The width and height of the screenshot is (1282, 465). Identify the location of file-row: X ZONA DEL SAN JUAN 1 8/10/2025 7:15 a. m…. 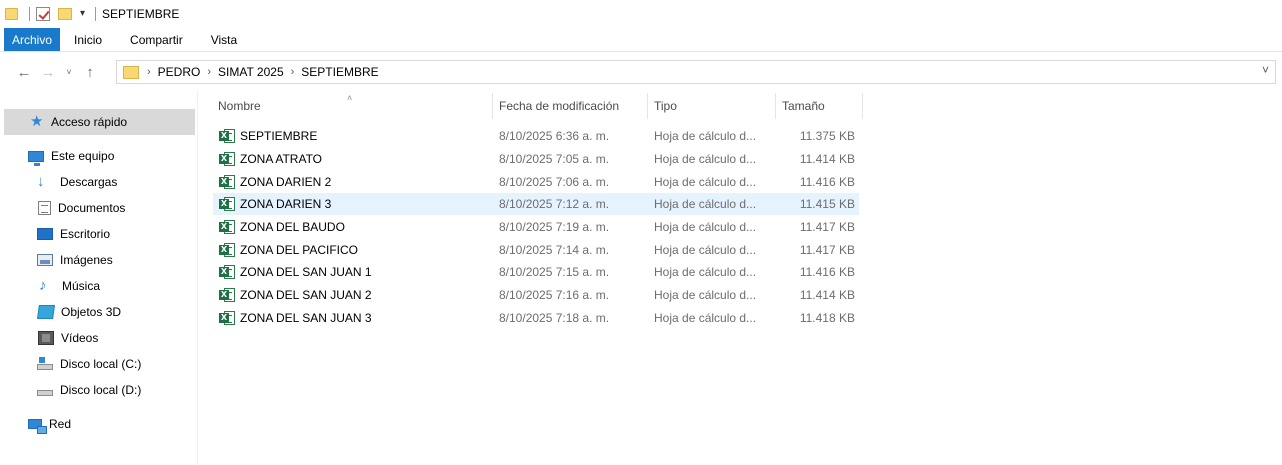
(536, 272).